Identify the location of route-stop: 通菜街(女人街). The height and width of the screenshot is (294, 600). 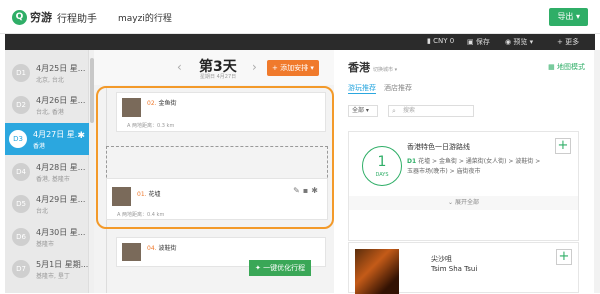
(486, 161).